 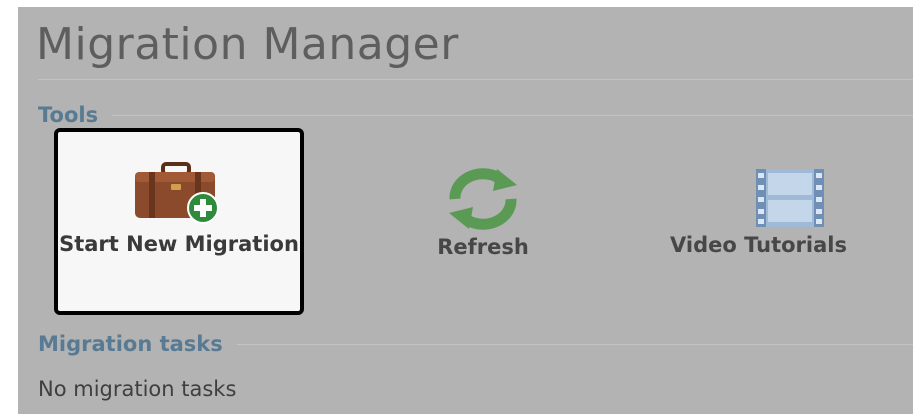 What do you see at coordinates (483, 247) in the screenshot?
I see `refresh-label: Refresh` at bounding box center [483, 247].